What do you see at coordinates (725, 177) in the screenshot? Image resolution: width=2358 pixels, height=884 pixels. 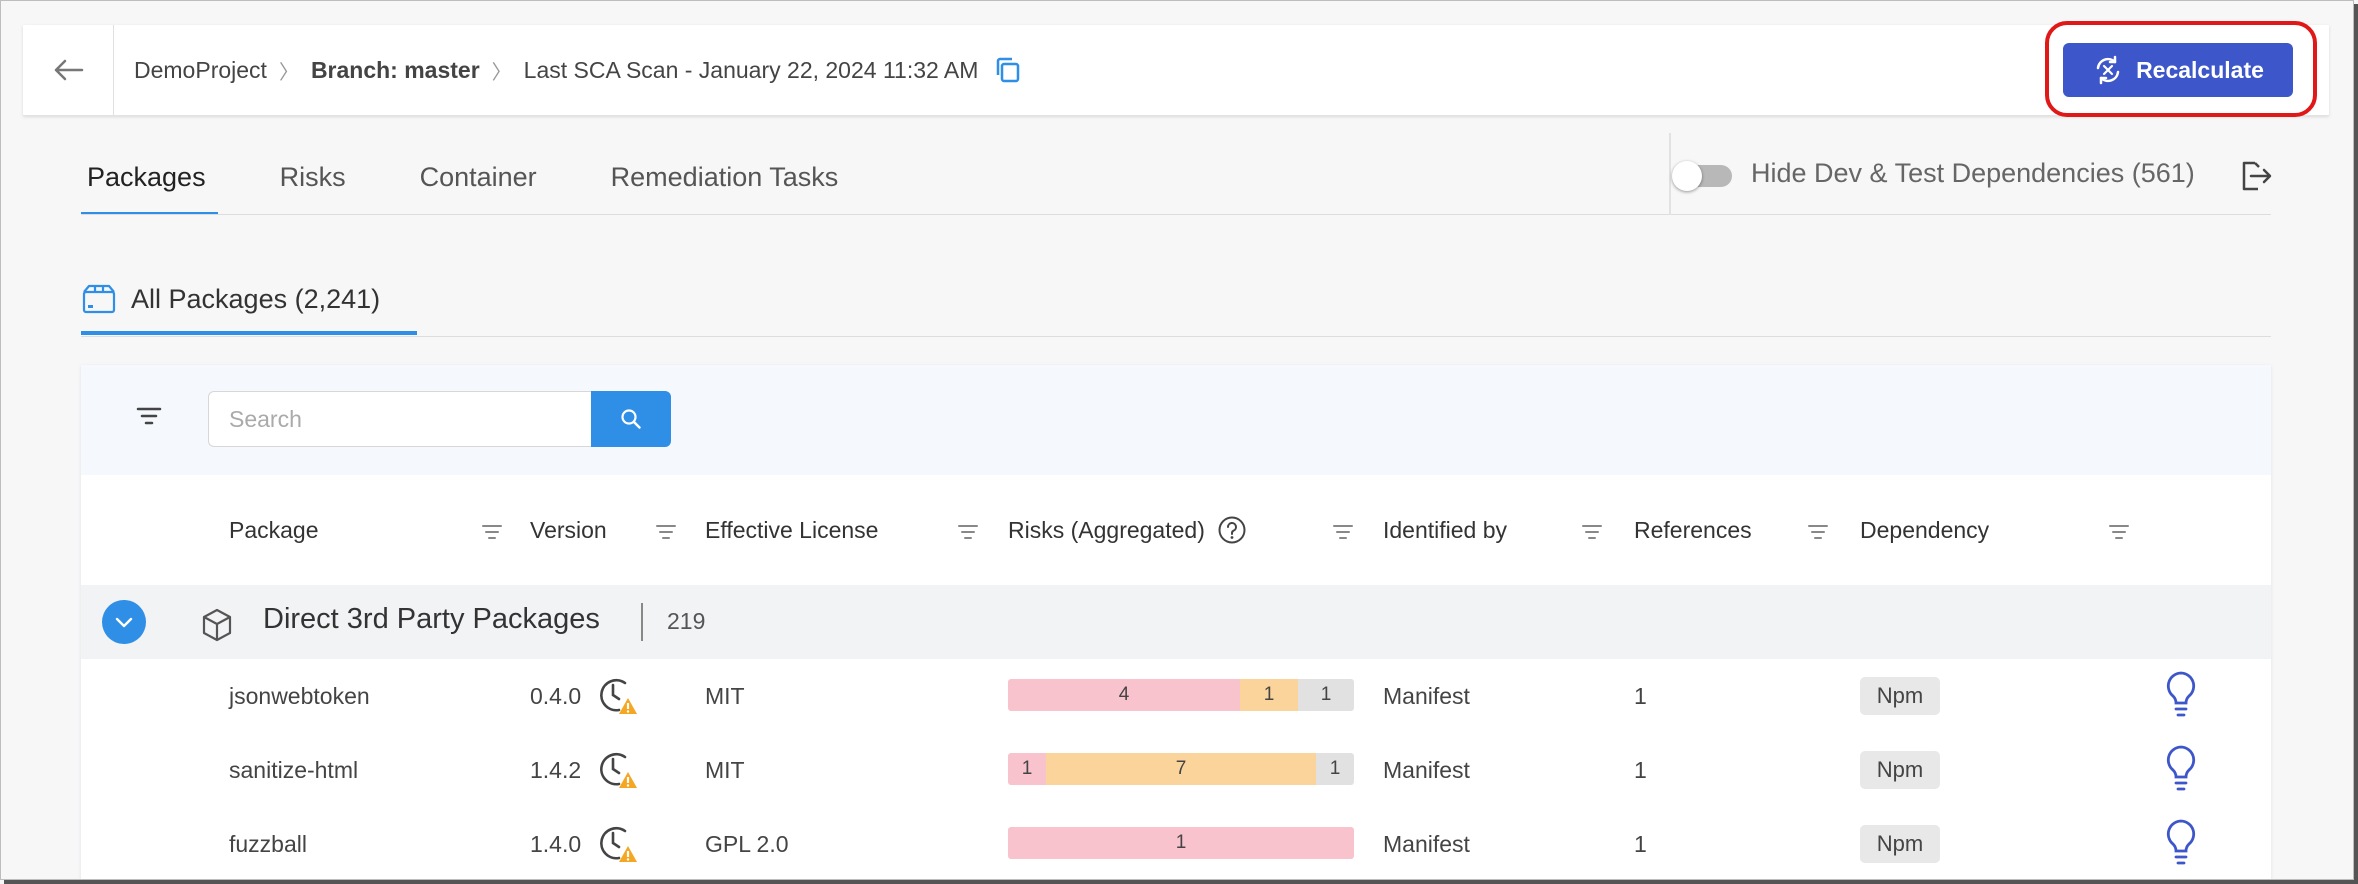 I see `tab-remediation-tasks: Remediation Tasks` at bounding box center [725, 177].